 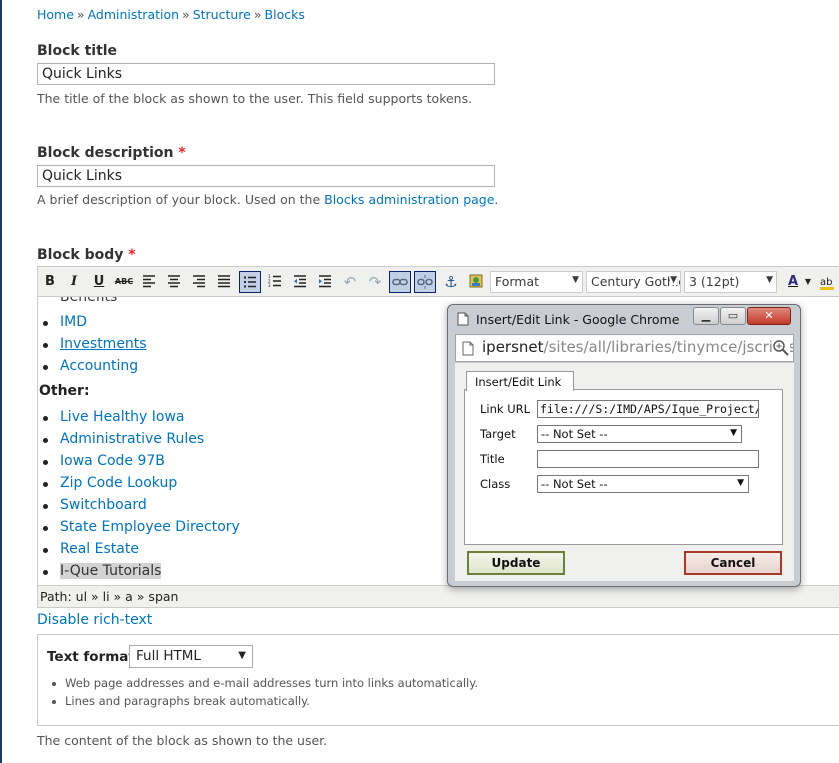 I want to click on numbered-list-icon: 123, so click(x=275, y=282).